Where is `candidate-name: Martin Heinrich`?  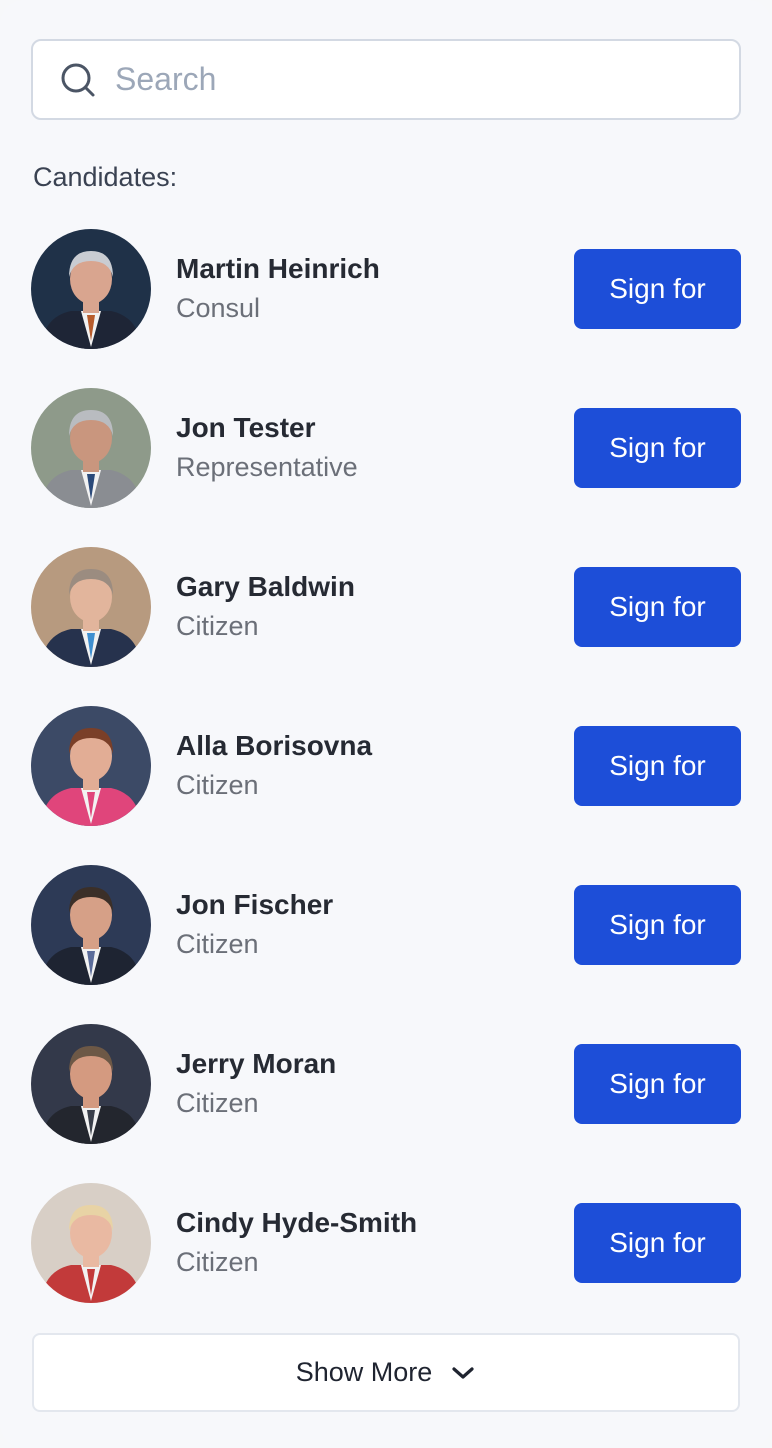
candidate-name: Martin Heinrich is located at coordinates (278, 268).